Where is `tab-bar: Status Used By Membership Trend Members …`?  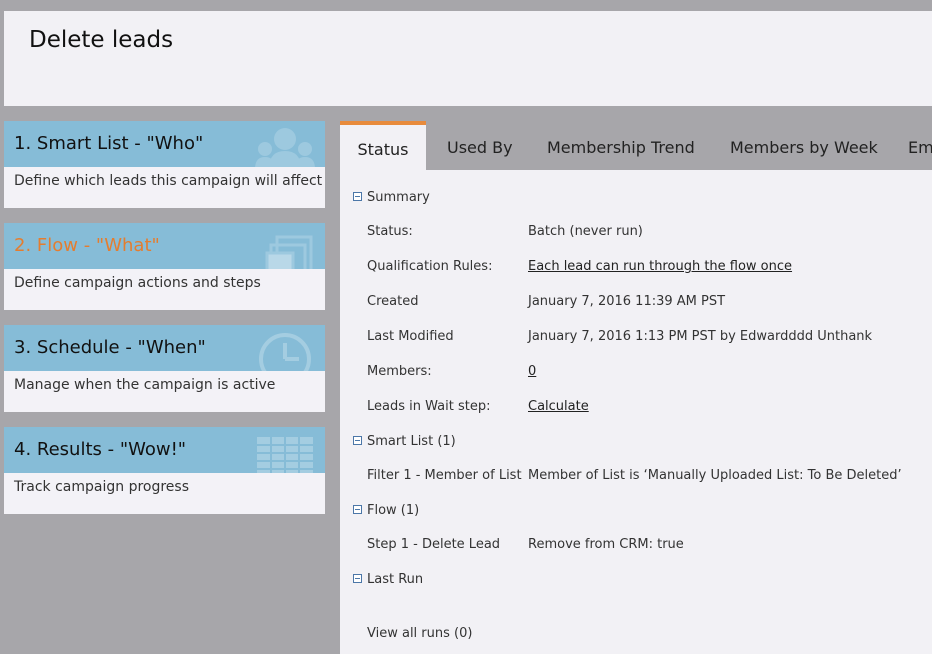 tab-bar: Status Used By Membership Trend Members … is located at coordinates (636, 145).